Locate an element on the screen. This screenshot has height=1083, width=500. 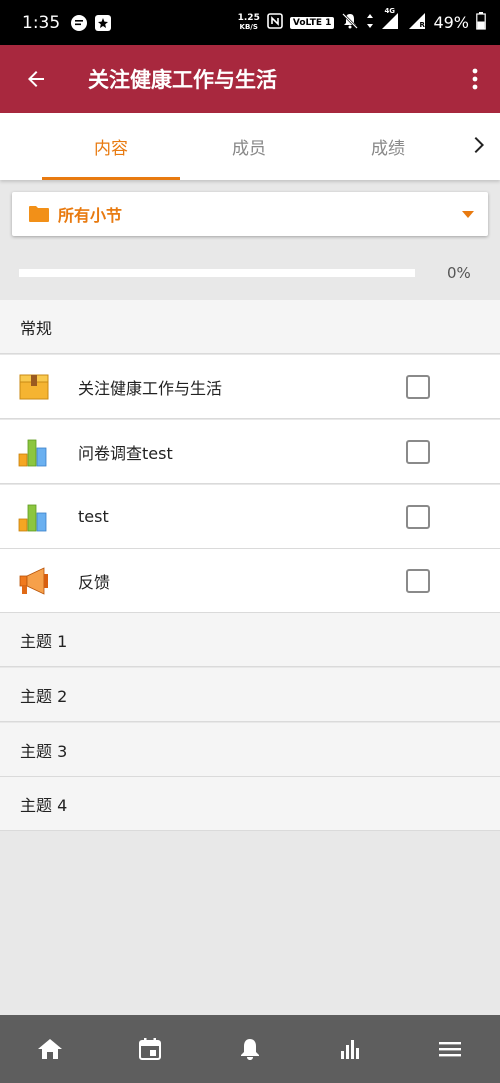
battery-percent: 49% is located at coordinates (451, 22).